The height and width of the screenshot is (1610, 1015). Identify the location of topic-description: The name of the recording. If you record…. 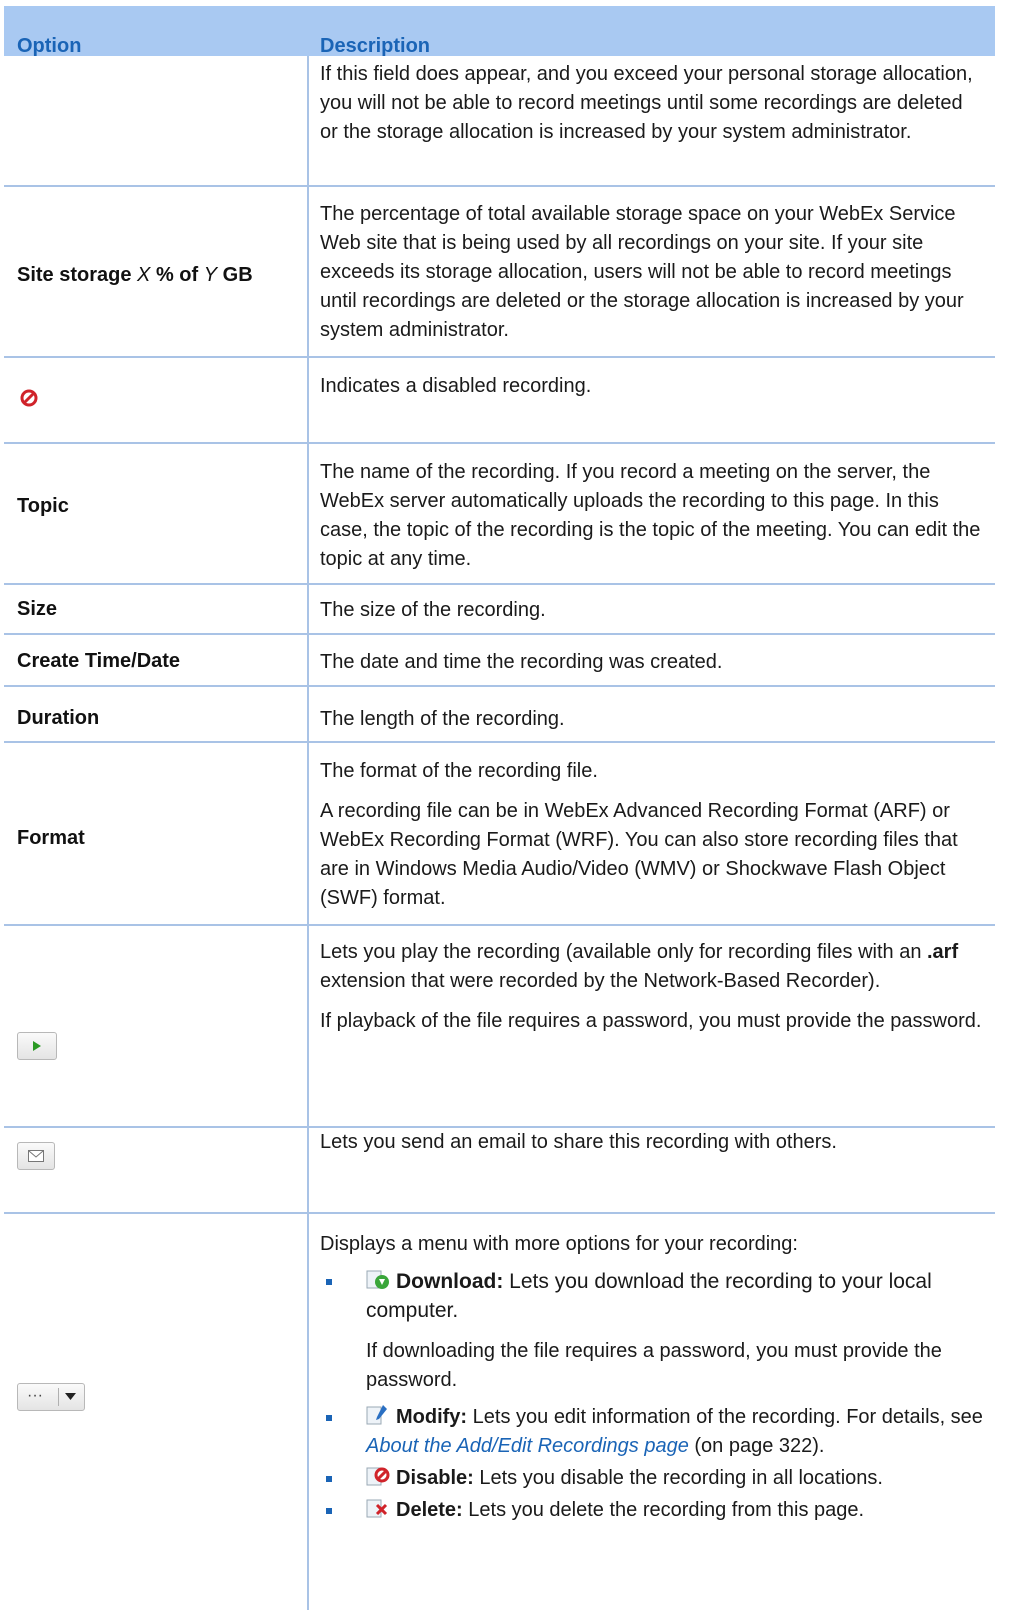
(650, 515).